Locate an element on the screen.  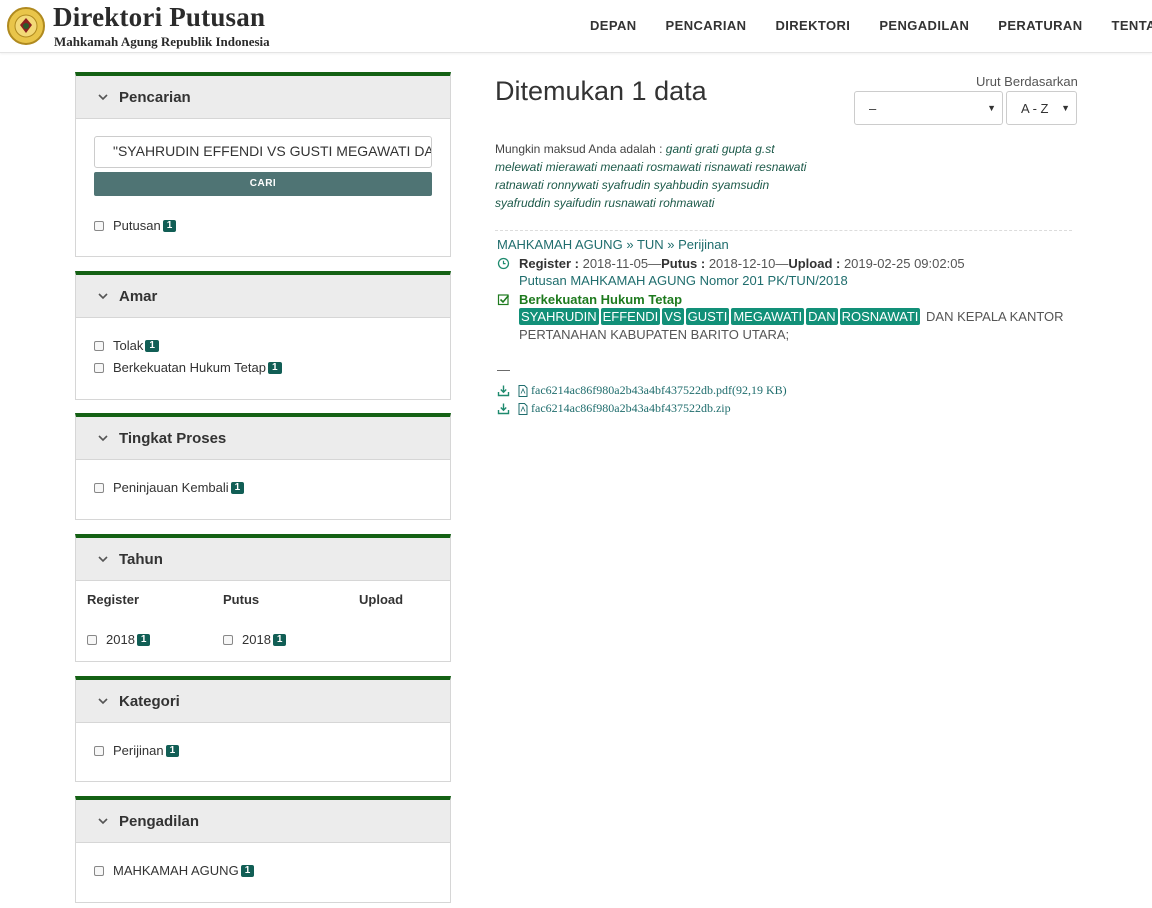
nav-pencarian: PENCARIAN is located at coordinates (706, 25).